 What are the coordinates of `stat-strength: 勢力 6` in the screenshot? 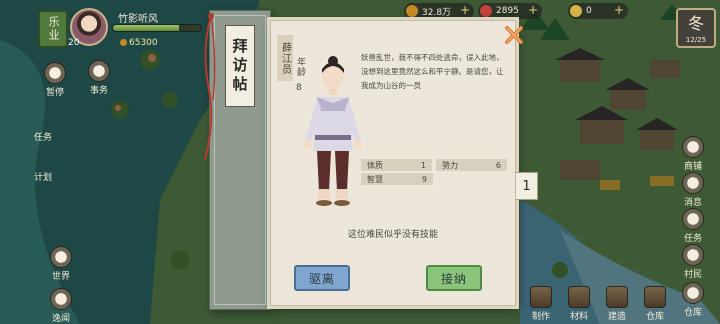 It's located at (471, 165).